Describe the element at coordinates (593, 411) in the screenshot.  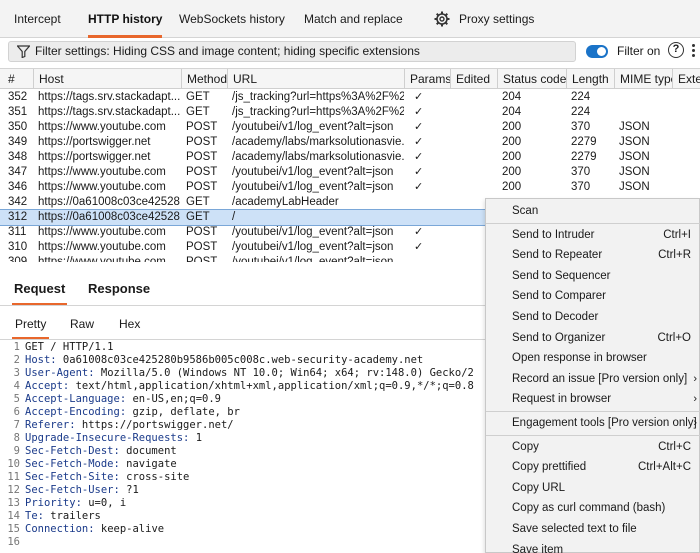
I see `menu-separator` at that location.